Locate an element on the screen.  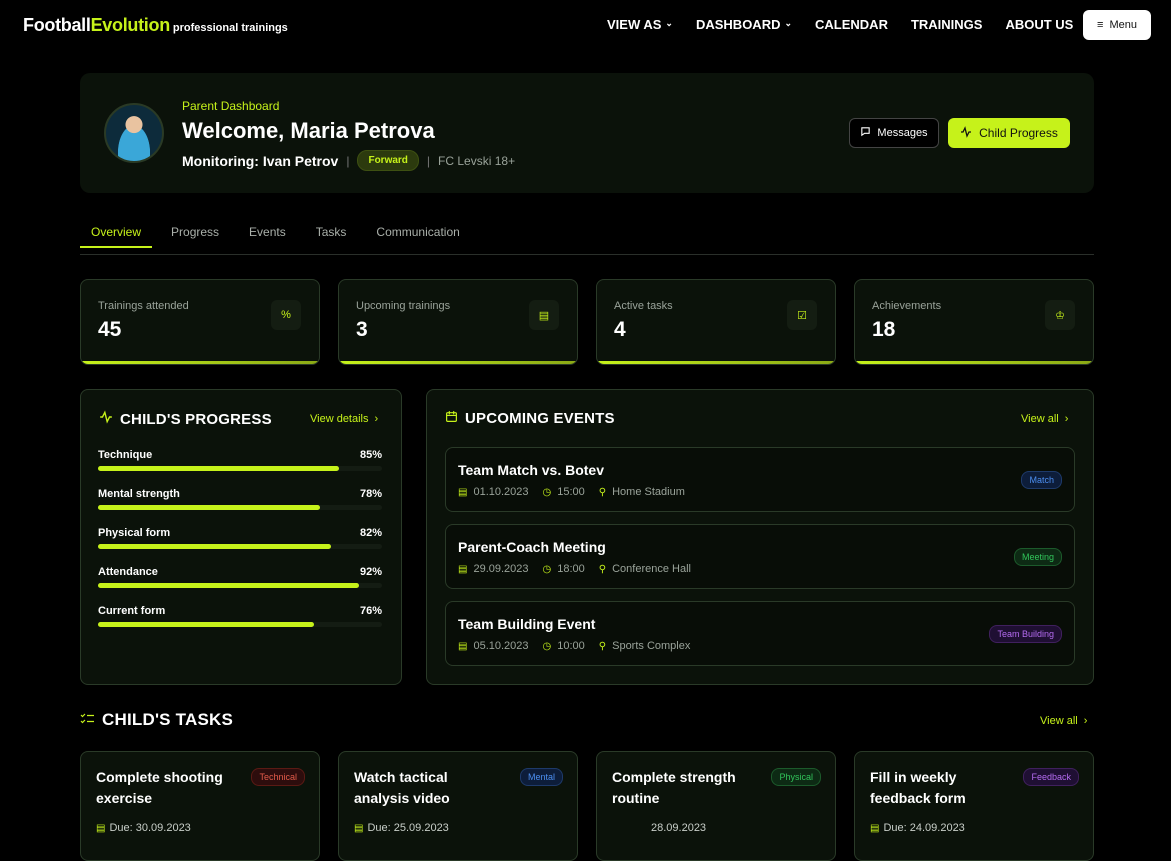
skill-current-form: Current form 76% is located at coordinates (240, 616).